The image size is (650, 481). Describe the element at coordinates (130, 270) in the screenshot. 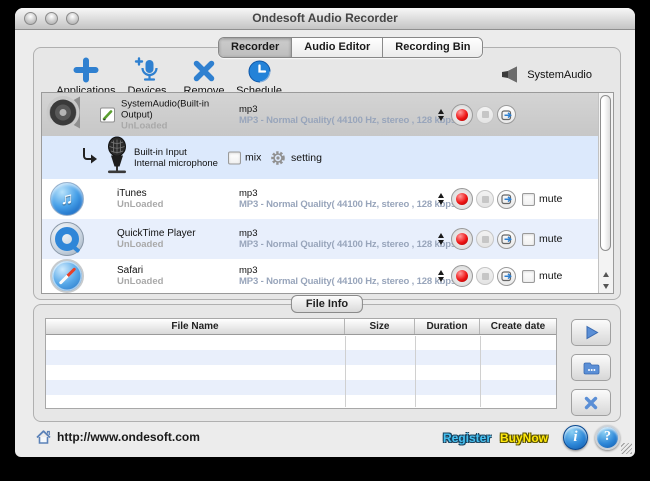

I see `source-name: Safari` at that location.